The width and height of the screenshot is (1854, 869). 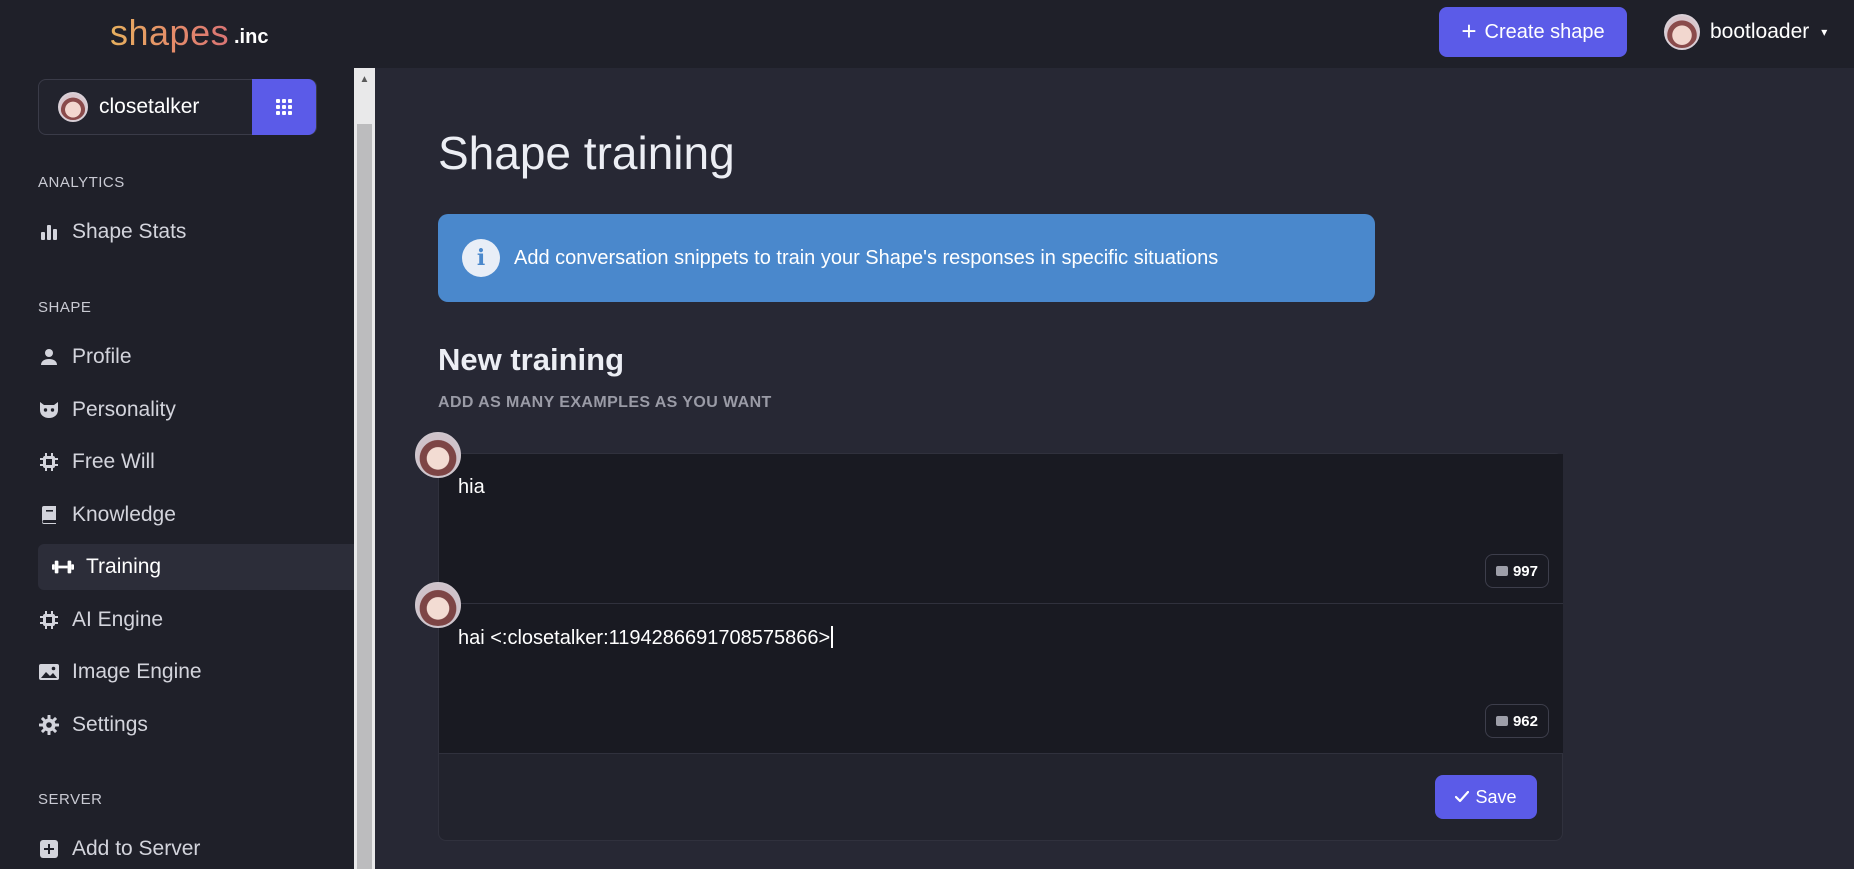 What do you see at coordinates (531, 359) in the screenshot?
I see `section-title: New training` at bounding box center [531, 359].